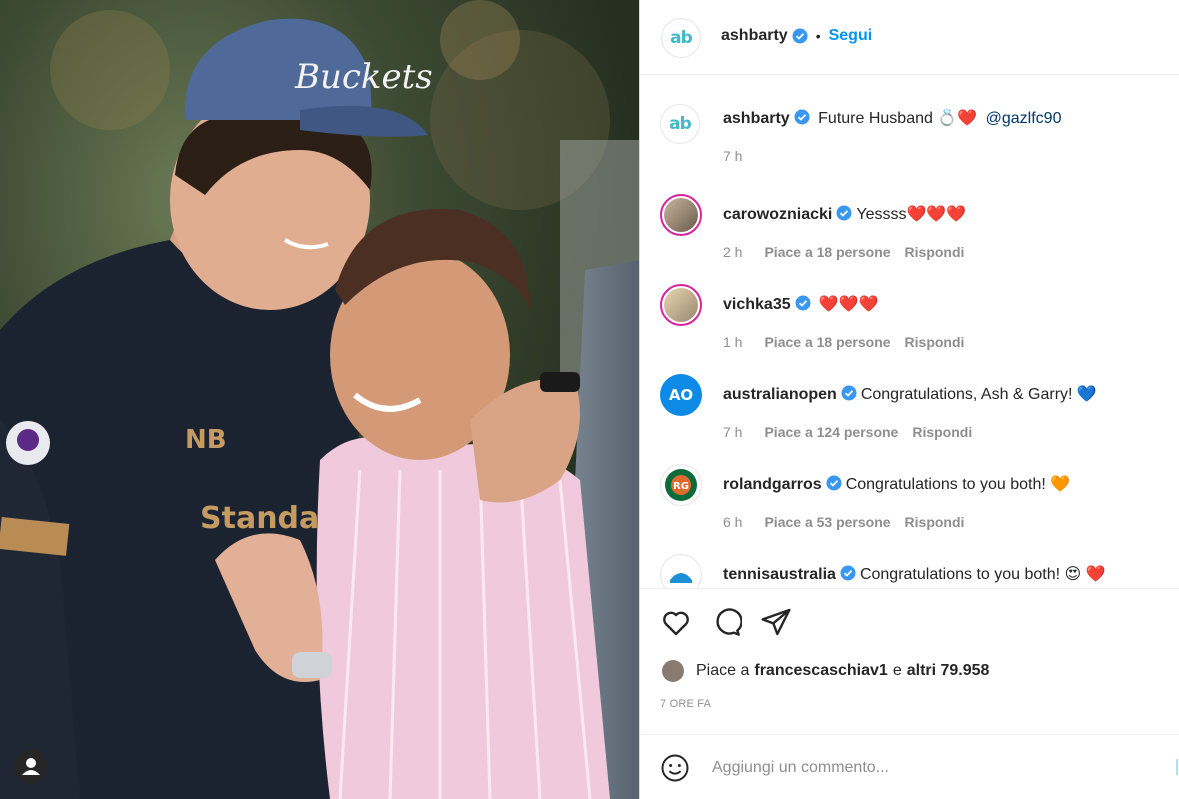 The width and height of the screenshot is (1179, 799). I want to click on post-button-edge, so click(1177, 767).